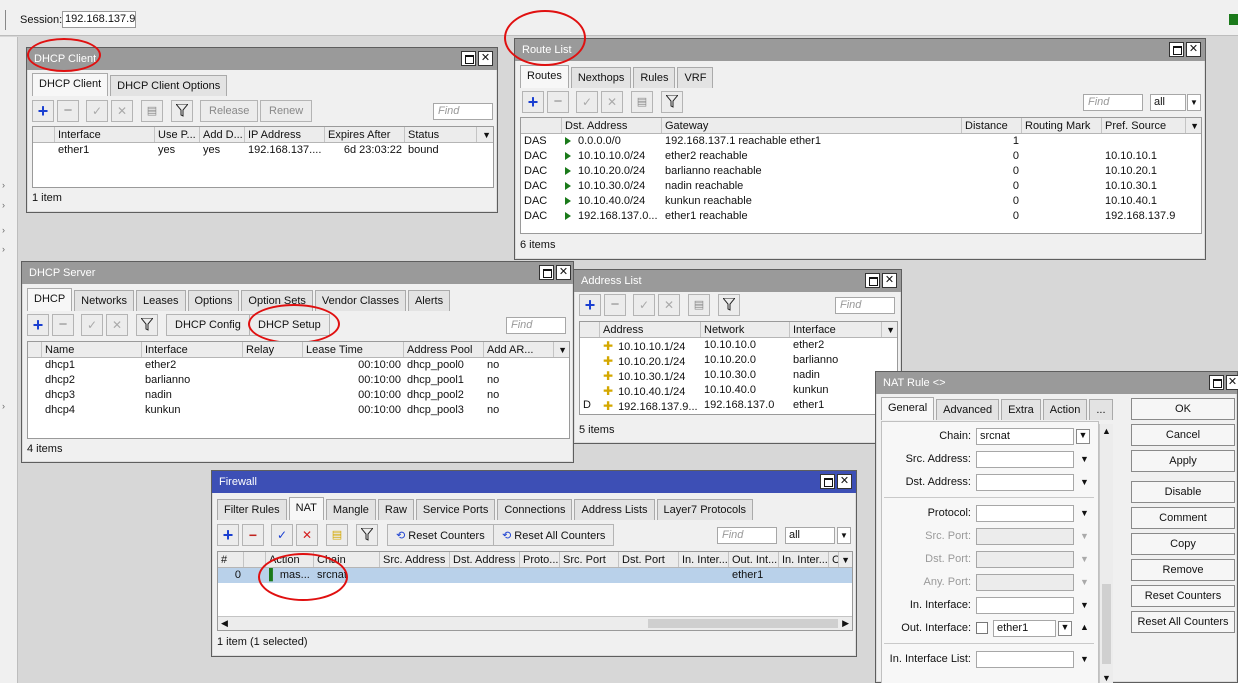 The width and height of the screenshot is (1238, 683). Describe the element at coordinates (43, 111) in the screenshot. I see `add-icon: +` at that location.